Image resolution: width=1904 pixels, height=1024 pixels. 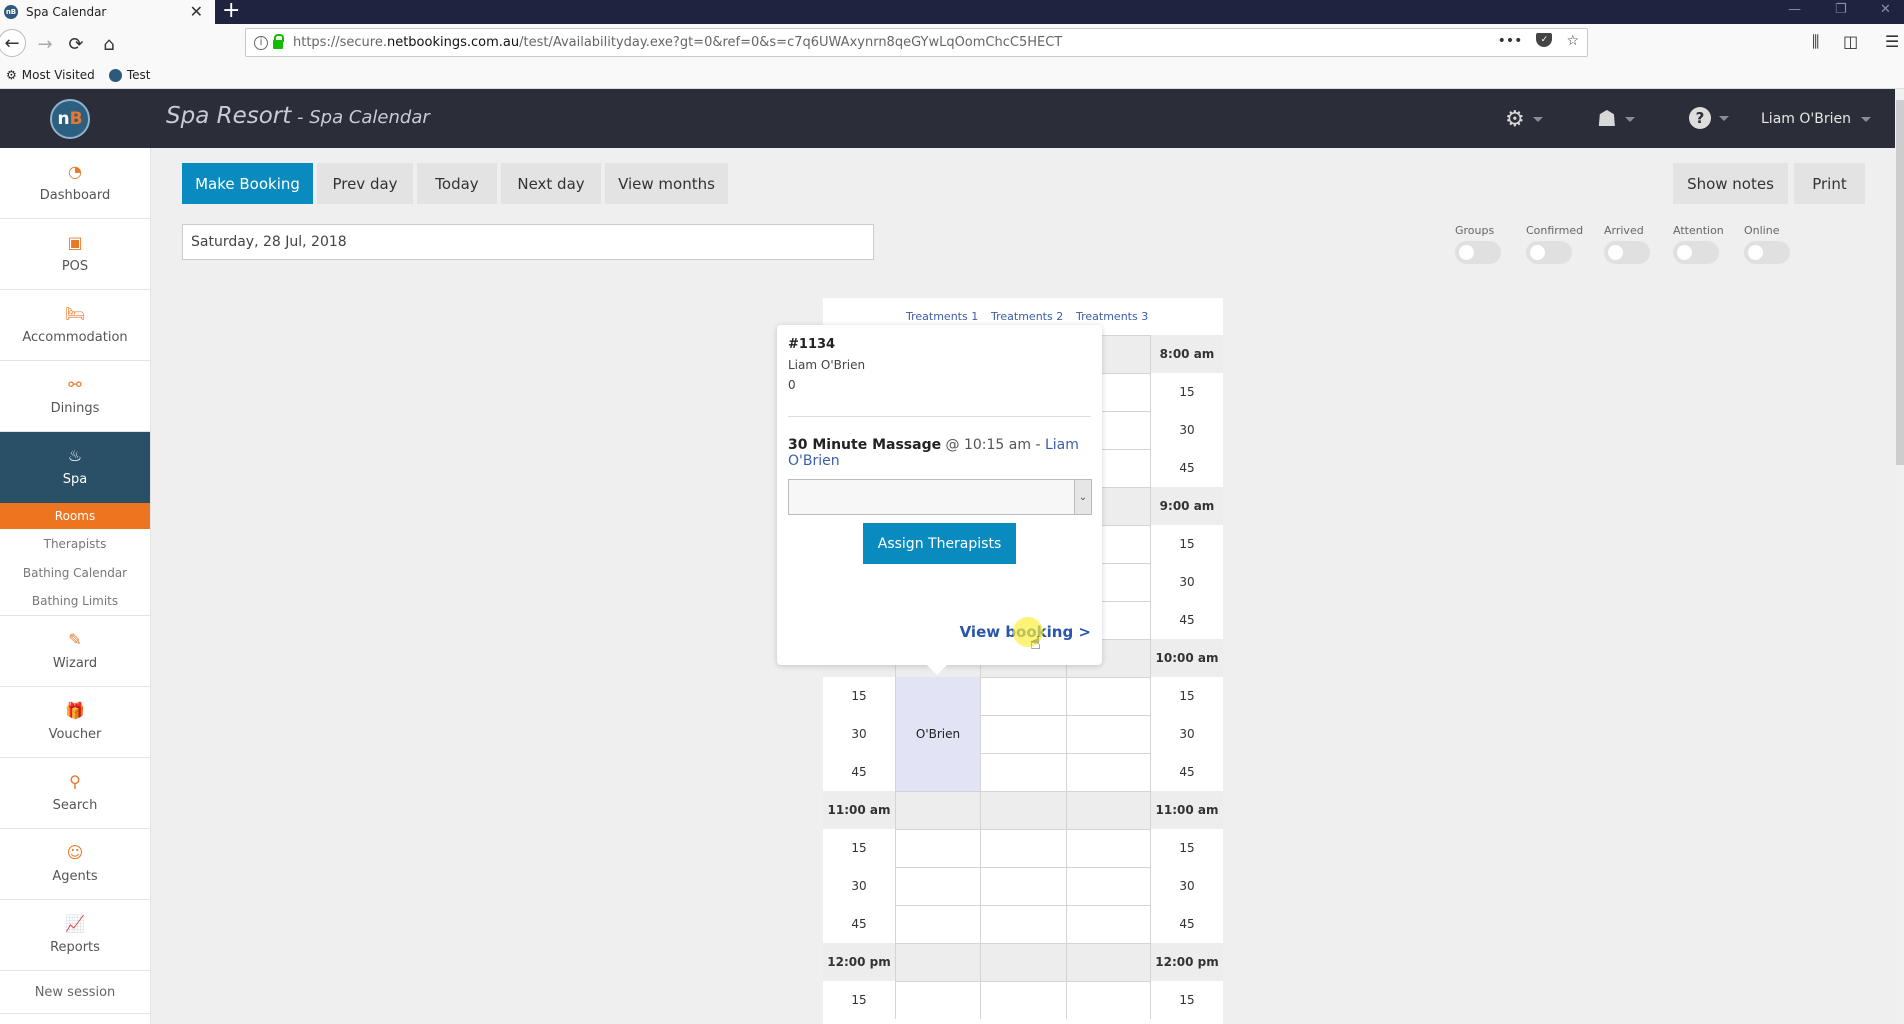 I want to click on user-menu: Liam O'Brien, so click(x=1816, y=119).